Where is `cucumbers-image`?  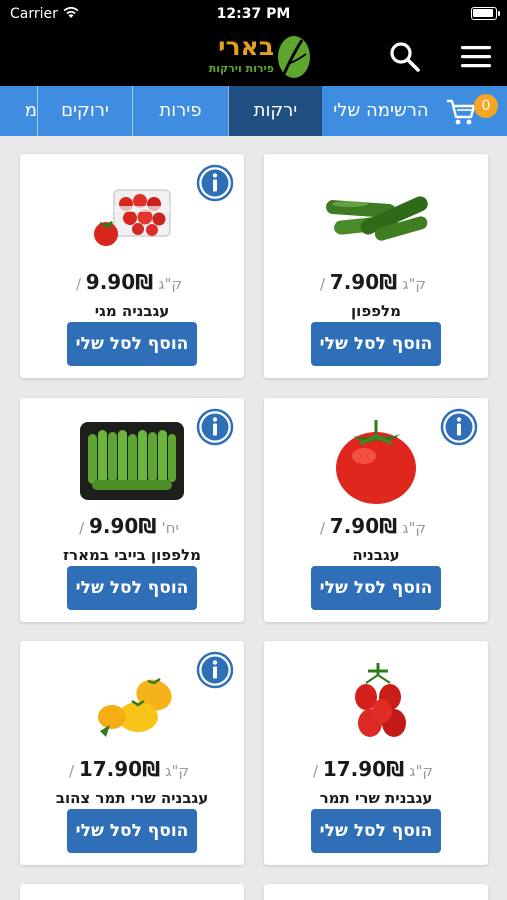 cucumbers-image is located at coordinates (377, 218).